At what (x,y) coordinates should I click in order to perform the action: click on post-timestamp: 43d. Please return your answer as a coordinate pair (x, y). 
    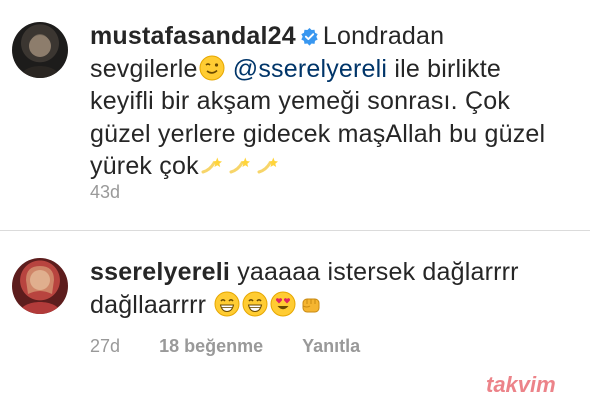
    Looking at the image, I should click on (105, 192).